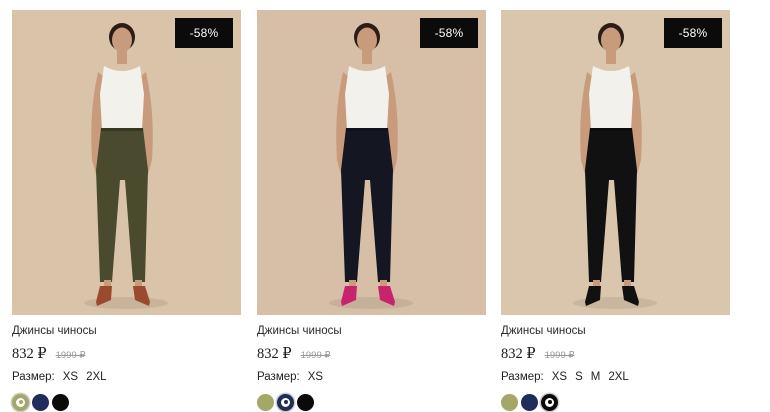 Image resolution: width=770 pixels, height=412 pixels. Describe the element at coordinates (596, 377) in the screenshot. I see `size-option: M` at that location.